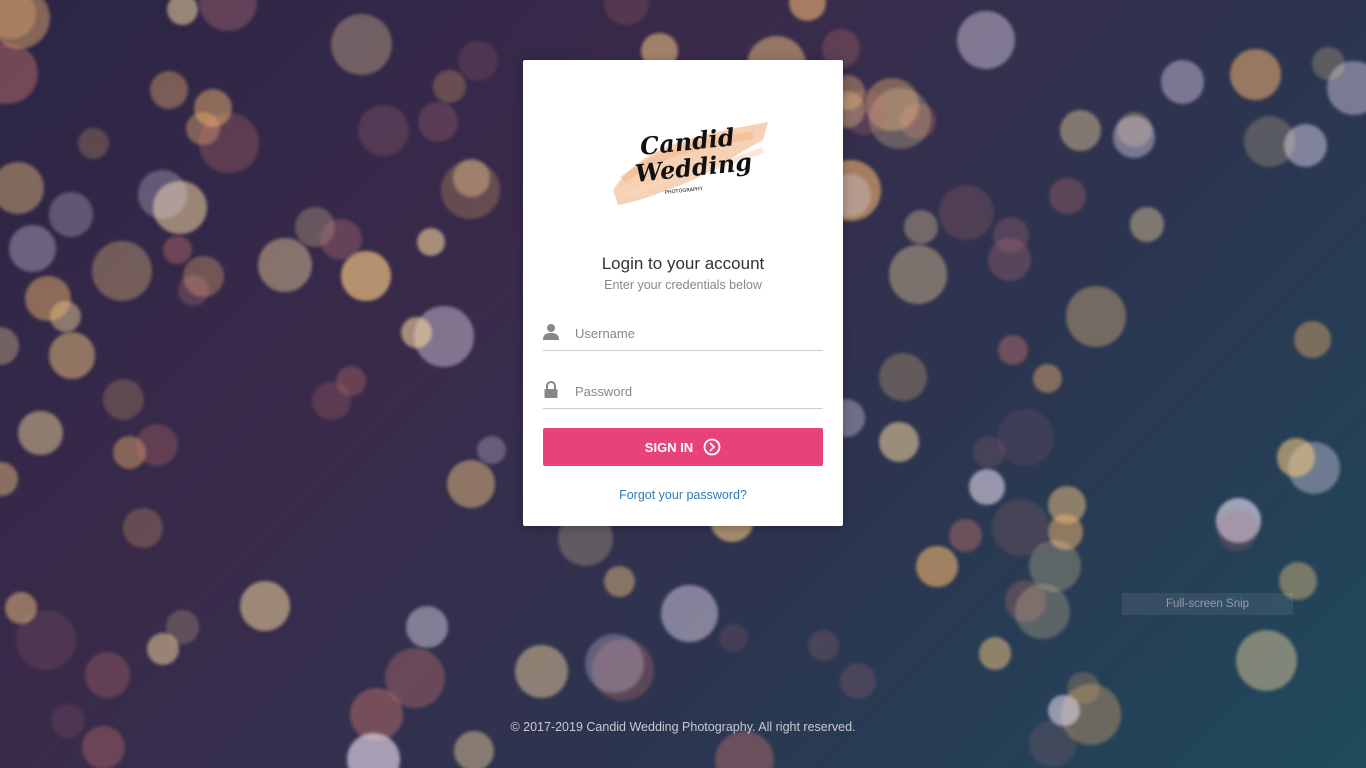 The height and width of the screenshot is (768, 1366). I want to click on username-field, so click(683, 333).